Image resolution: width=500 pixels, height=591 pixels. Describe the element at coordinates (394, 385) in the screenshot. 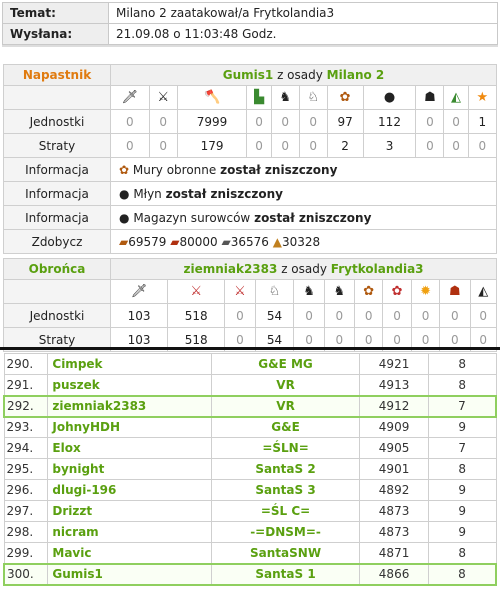

I see `points: 4913` at that location.